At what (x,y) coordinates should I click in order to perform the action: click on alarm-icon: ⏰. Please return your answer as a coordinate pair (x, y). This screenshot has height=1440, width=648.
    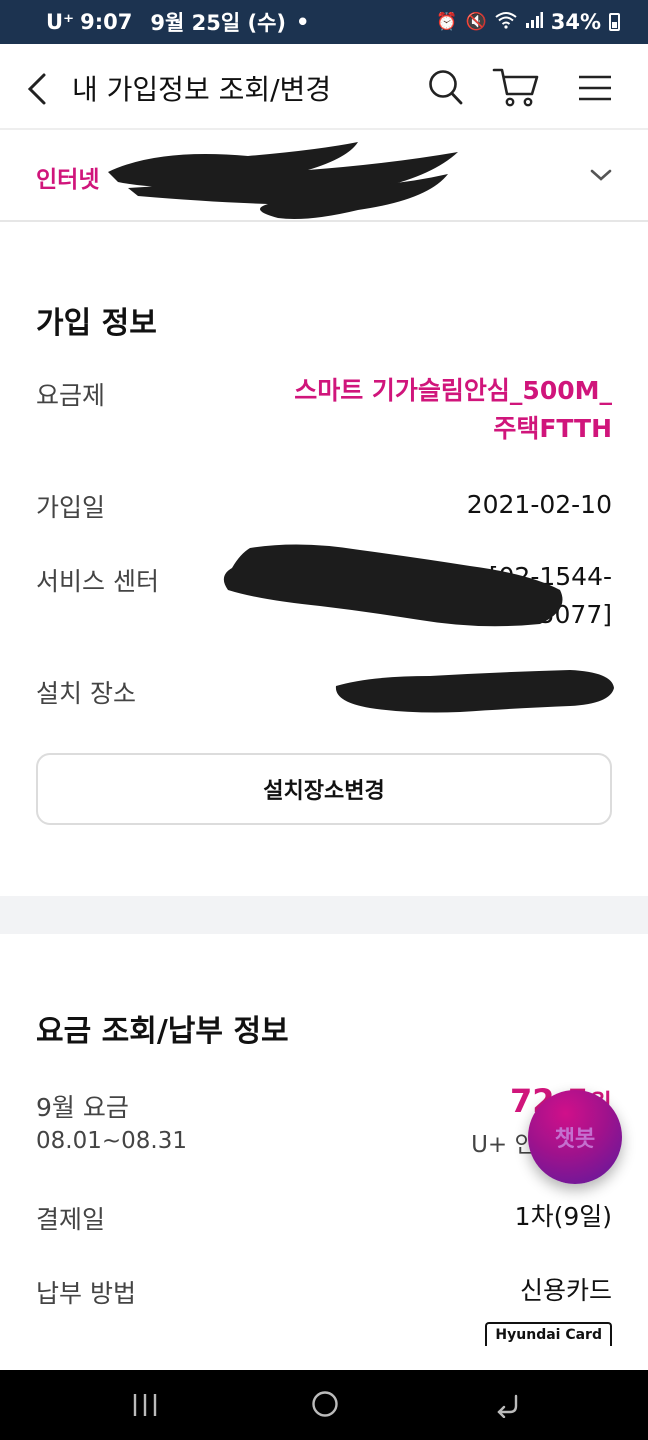
    Looking at the image, I should click on (447, 21).